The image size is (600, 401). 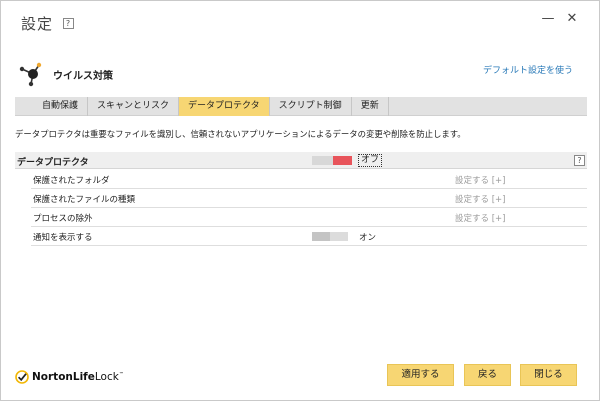 I want to click on protected-file-types-configure-link: 設定する [+], so click(x=480, y=199).